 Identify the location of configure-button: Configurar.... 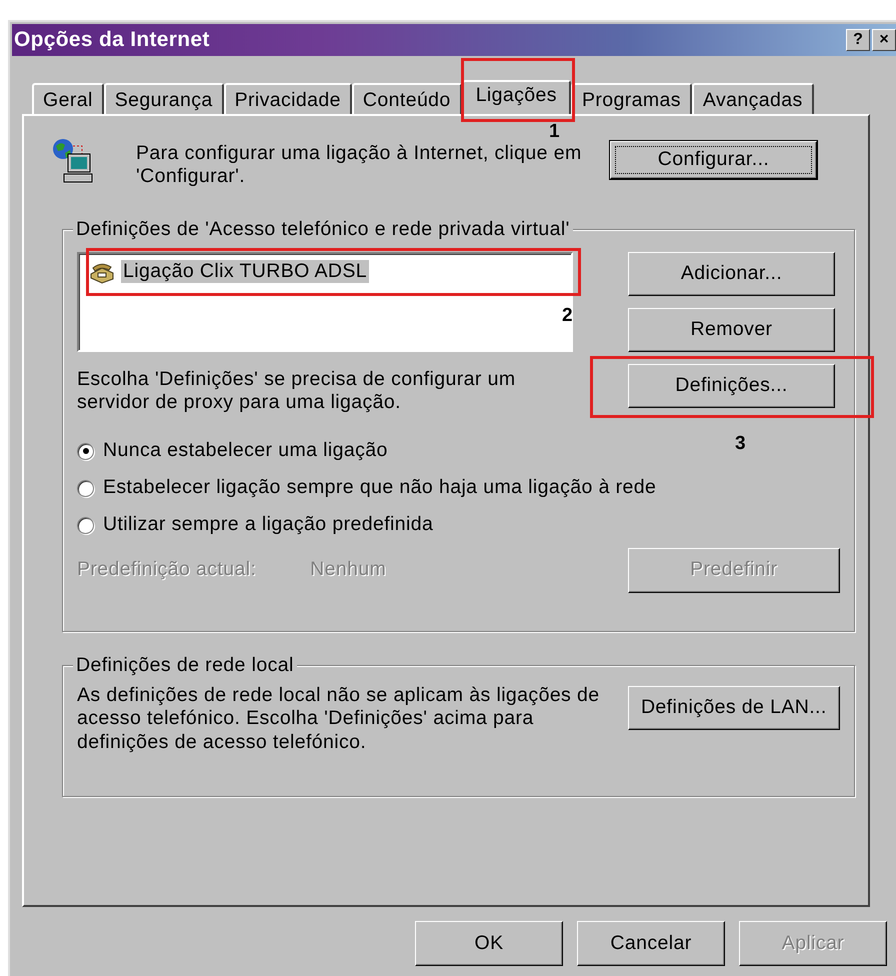
(713, 160).